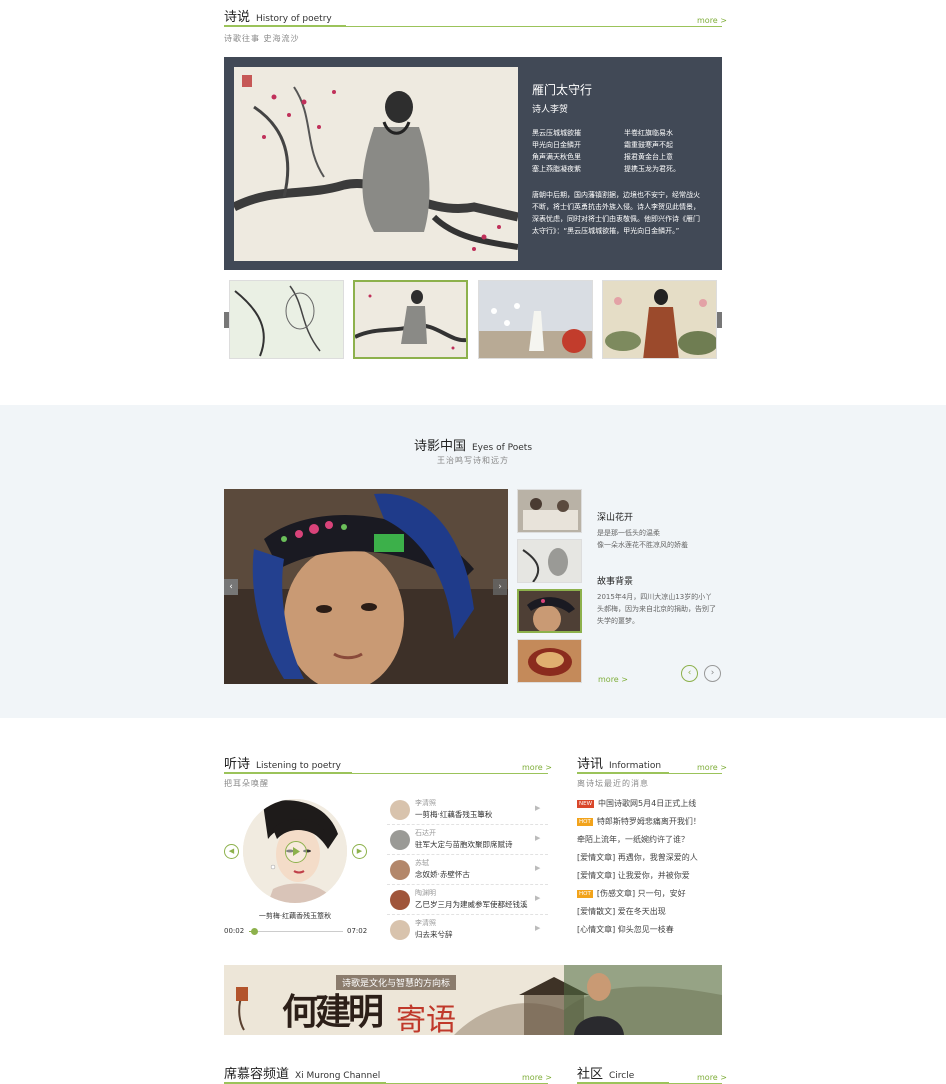  I want to click on eyes-more-link: more >, so click(613, 679).